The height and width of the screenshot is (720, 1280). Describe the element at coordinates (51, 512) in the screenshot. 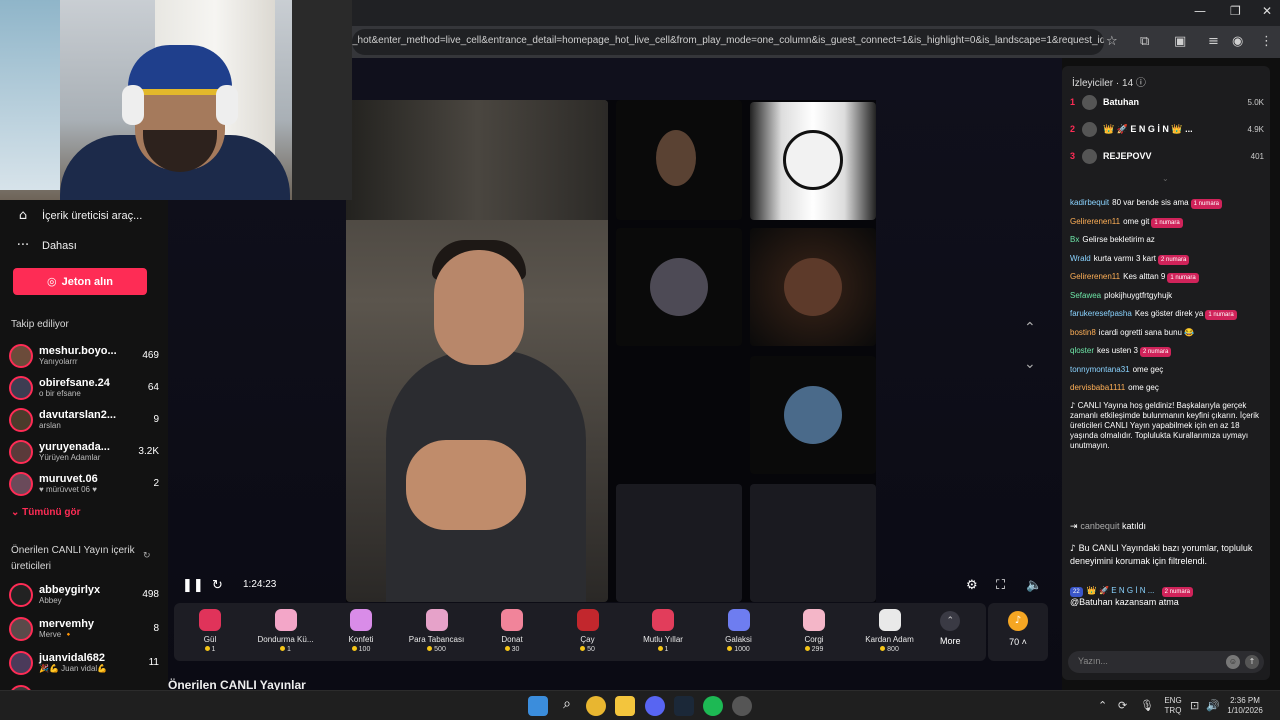

I see `see-all-label: Tümünü gör` at that location.